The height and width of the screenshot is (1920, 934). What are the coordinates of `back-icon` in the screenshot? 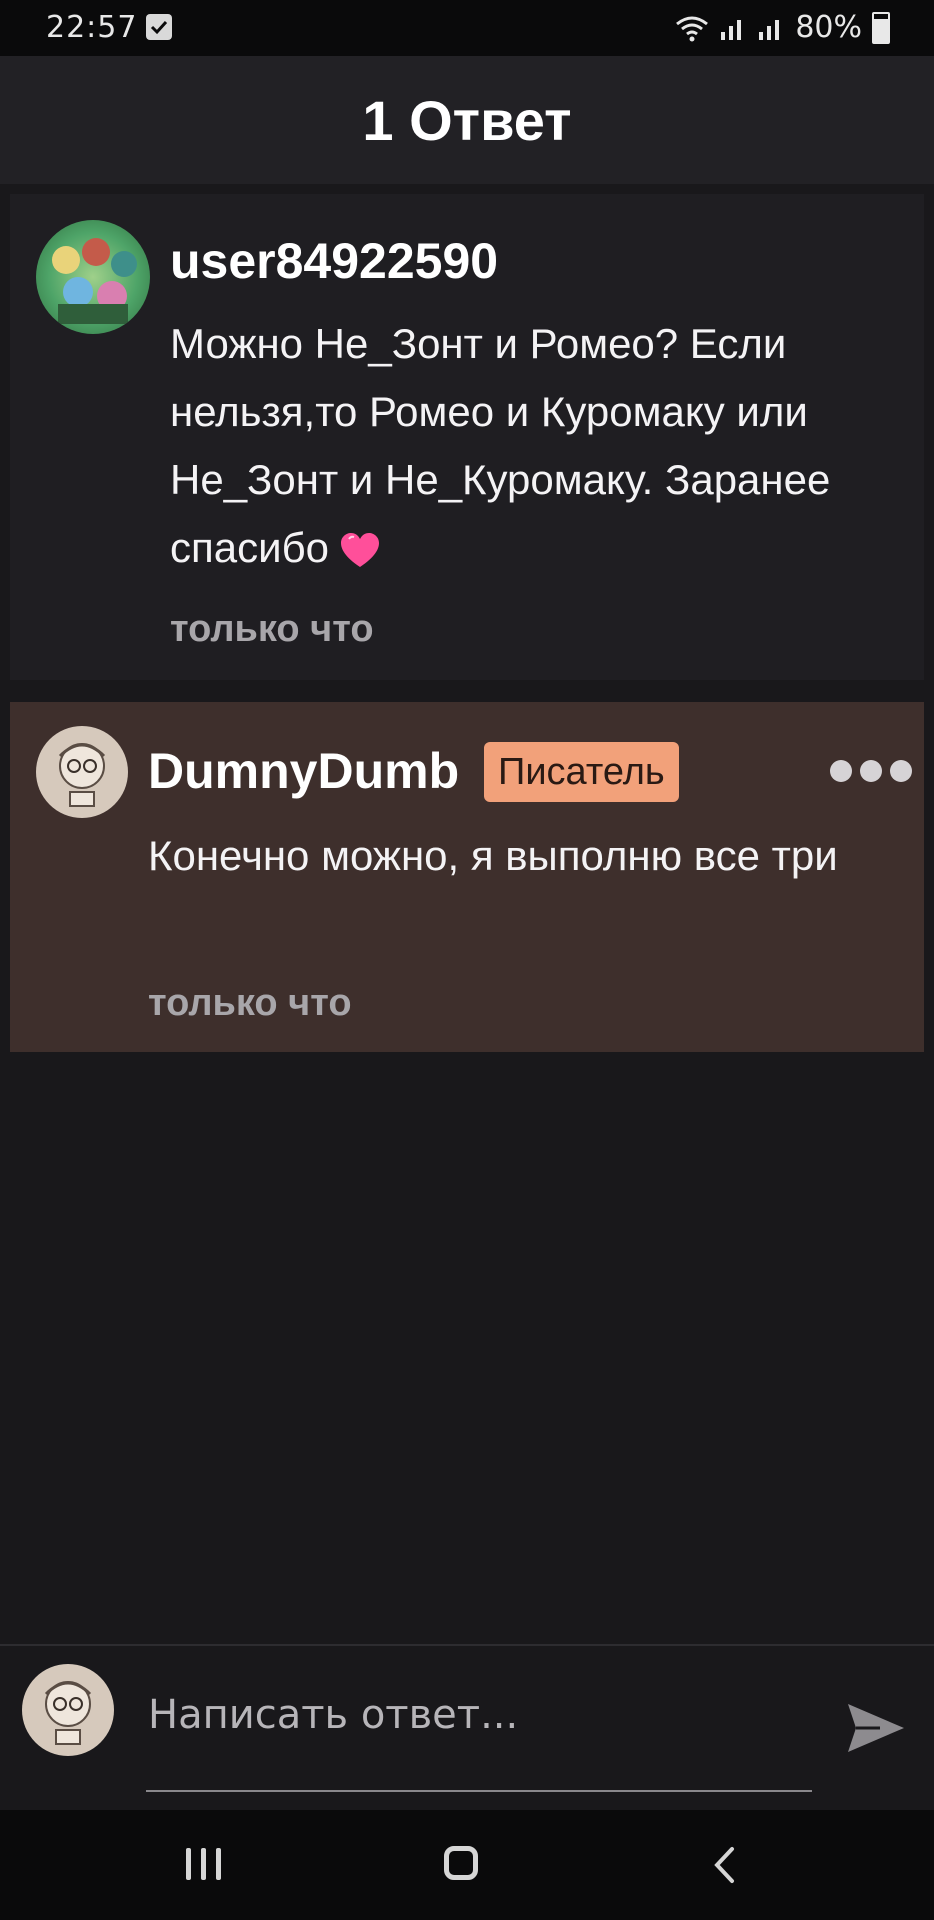 It's located at (724, 1865).